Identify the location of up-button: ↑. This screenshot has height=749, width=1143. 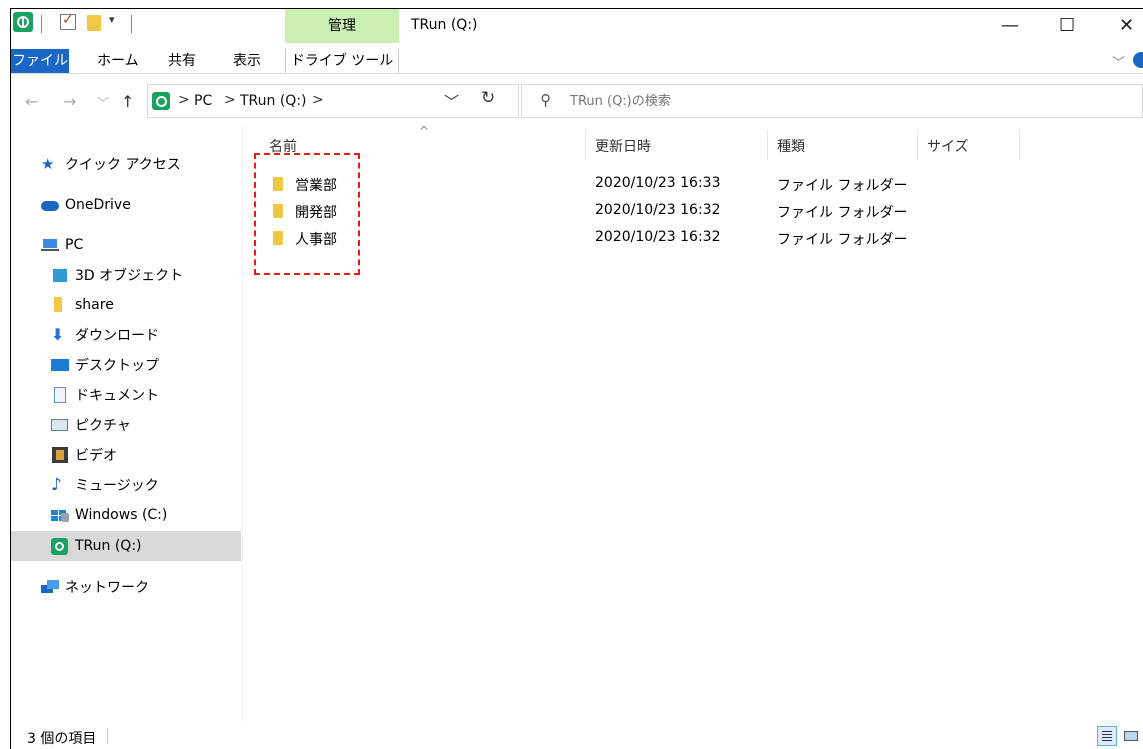
(127, 101).